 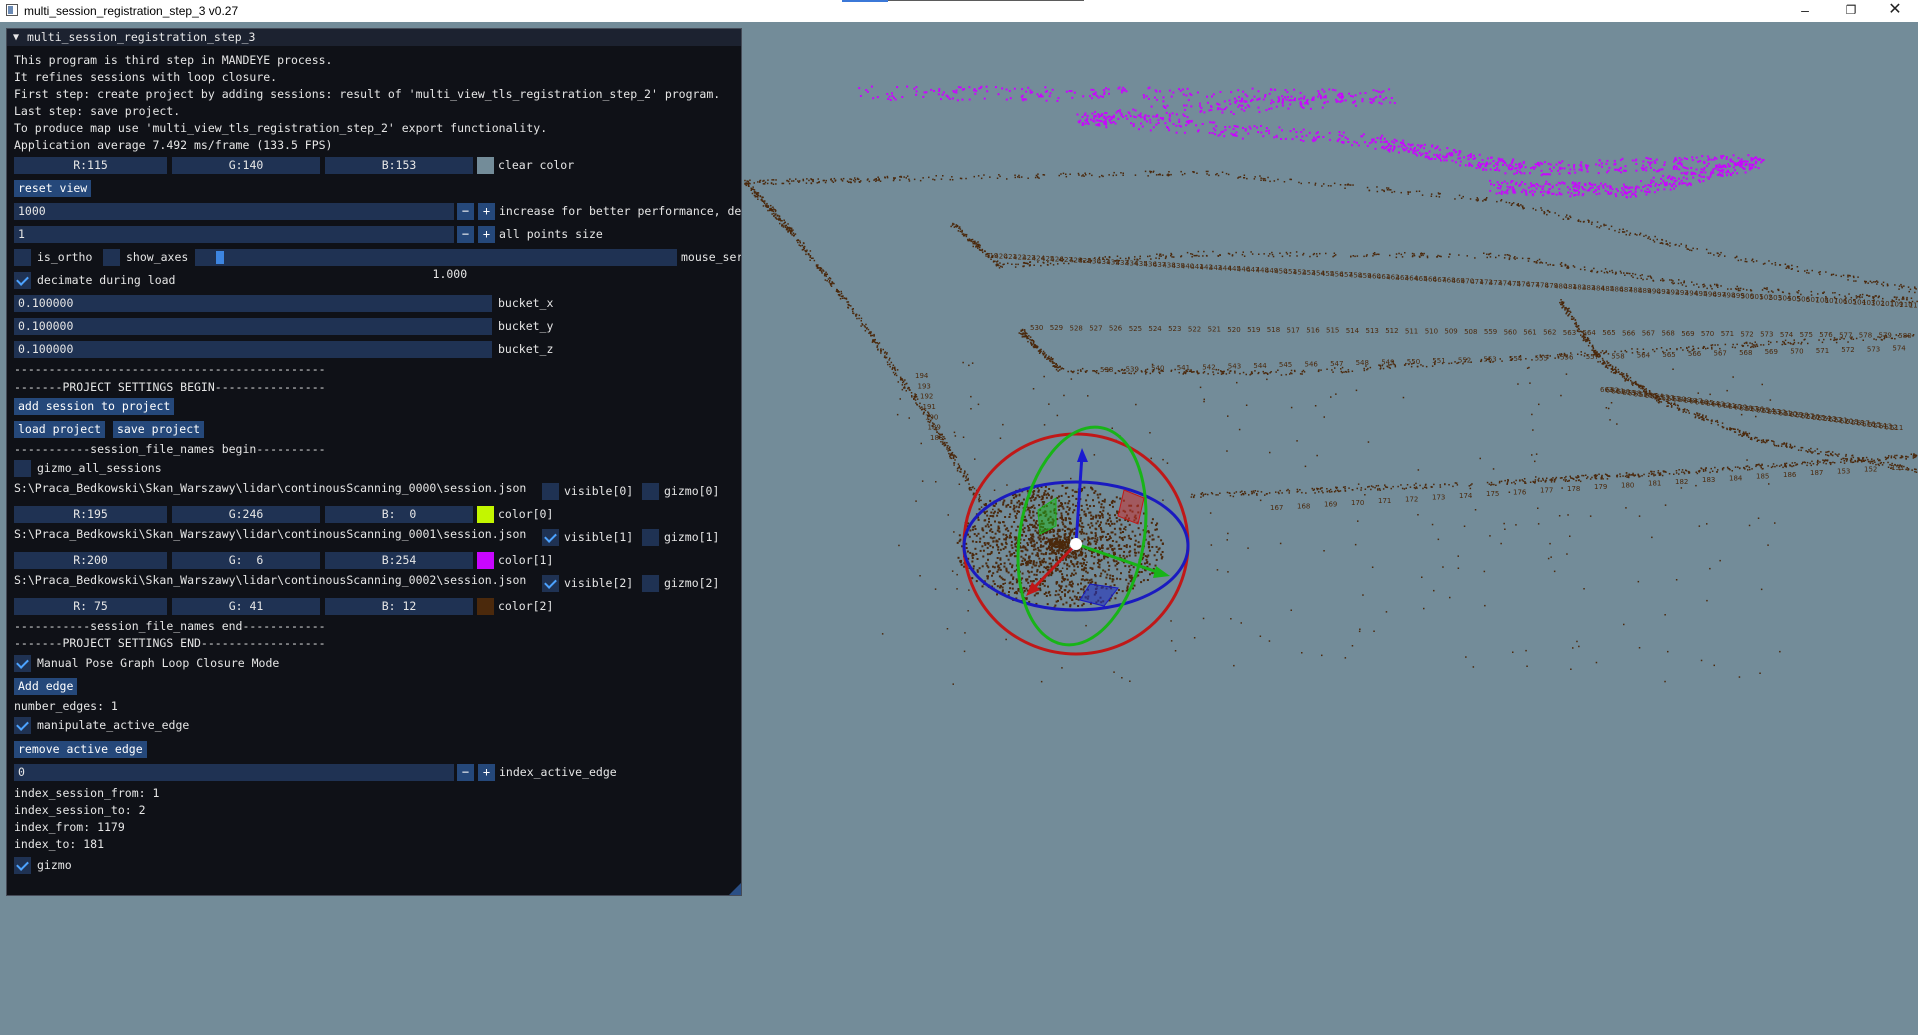 What do you see at coordinates (12, 10) in the screenshot?
I see `app-icon` at bounding box center [12, 10].